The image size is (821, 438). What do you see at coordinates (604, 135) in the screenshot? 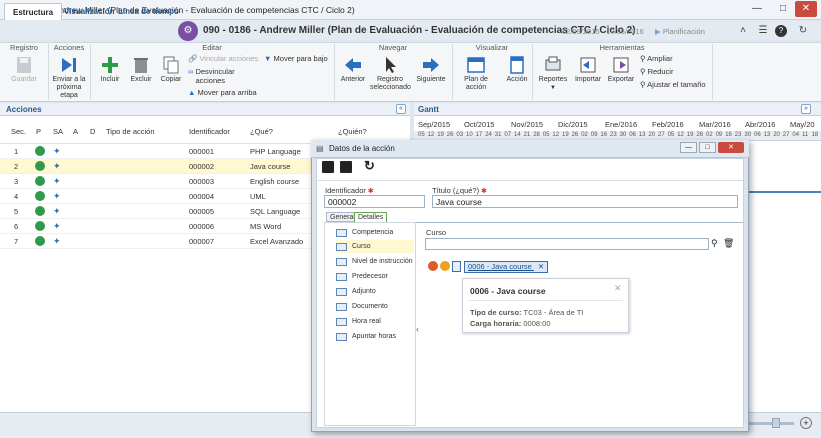
I see `gantt-day-label: 16` at bounding box center [604, 135].